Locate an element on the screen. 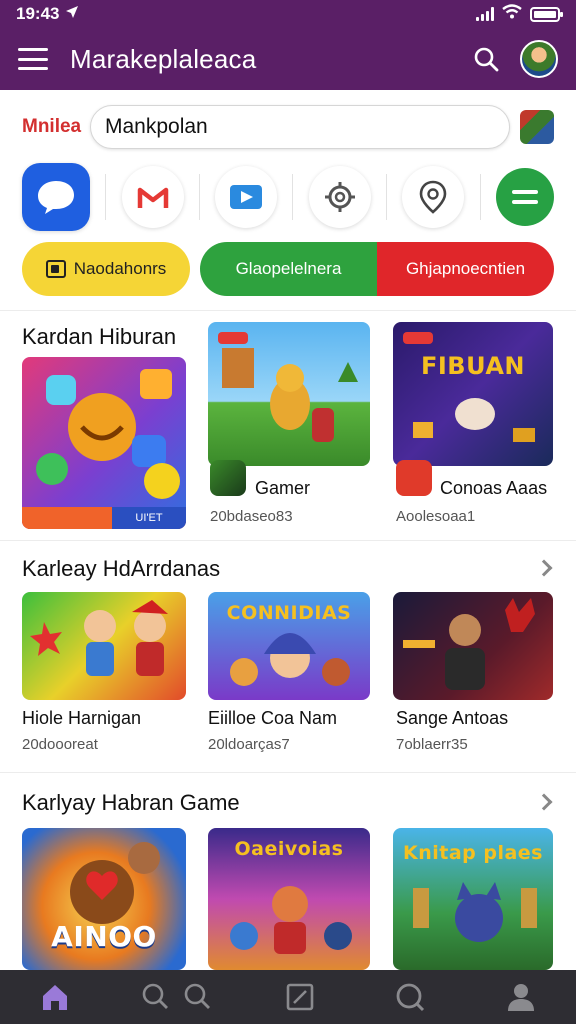 The width and height of the screenshot is (576, 1024). chat-app-icon is located at coordinates (56, 197).